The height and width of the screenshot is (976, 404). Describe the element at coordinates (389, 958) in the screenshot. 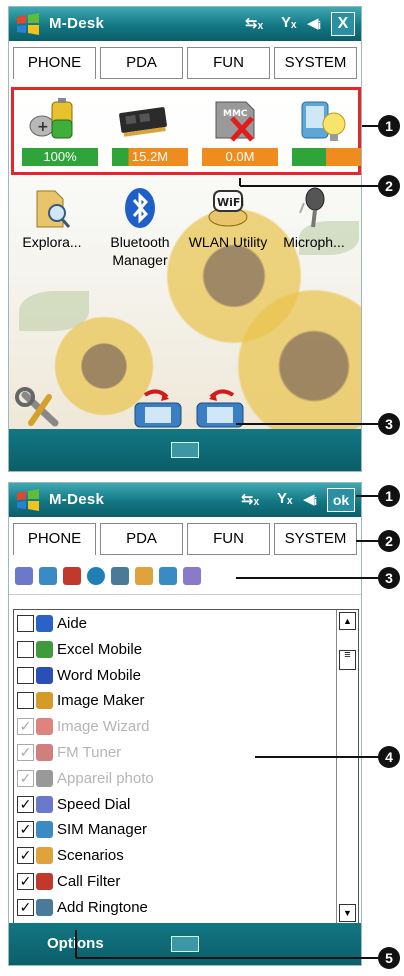

I see `callout-marker: 5` at that location.